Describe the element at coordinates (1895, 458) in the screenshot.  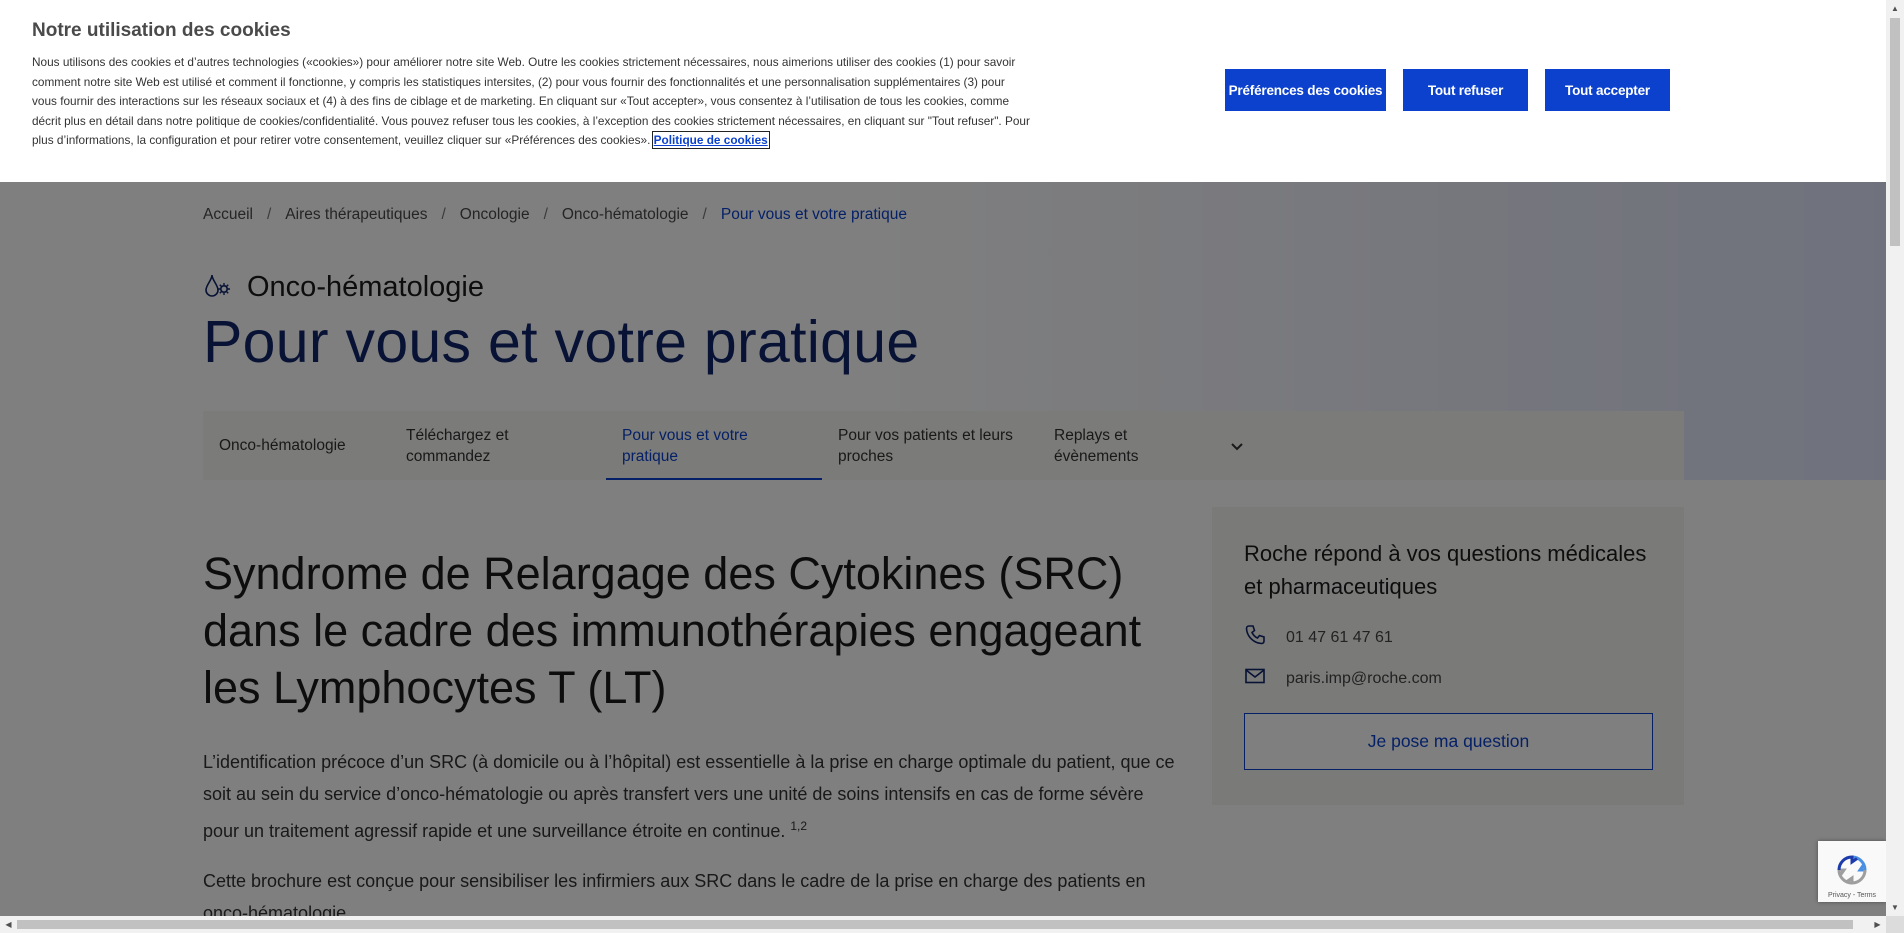
I see `vertical-scrollbar: ▲ ▼` at that location.